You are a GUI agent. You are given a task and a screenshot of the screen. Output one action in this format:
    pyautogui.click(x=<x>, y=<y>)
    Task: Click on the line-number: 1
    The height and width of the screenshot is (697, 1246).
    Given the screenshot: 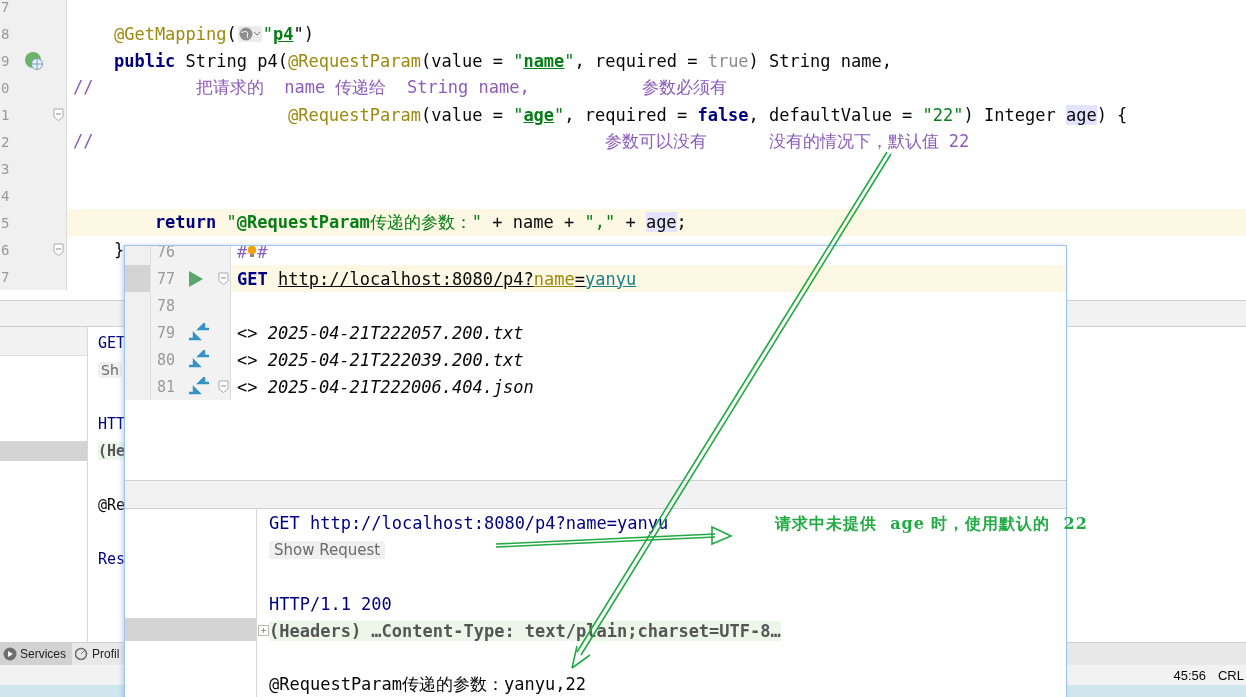 What is the action you would take?
    pyautogui.click(x=5, y=114)
    